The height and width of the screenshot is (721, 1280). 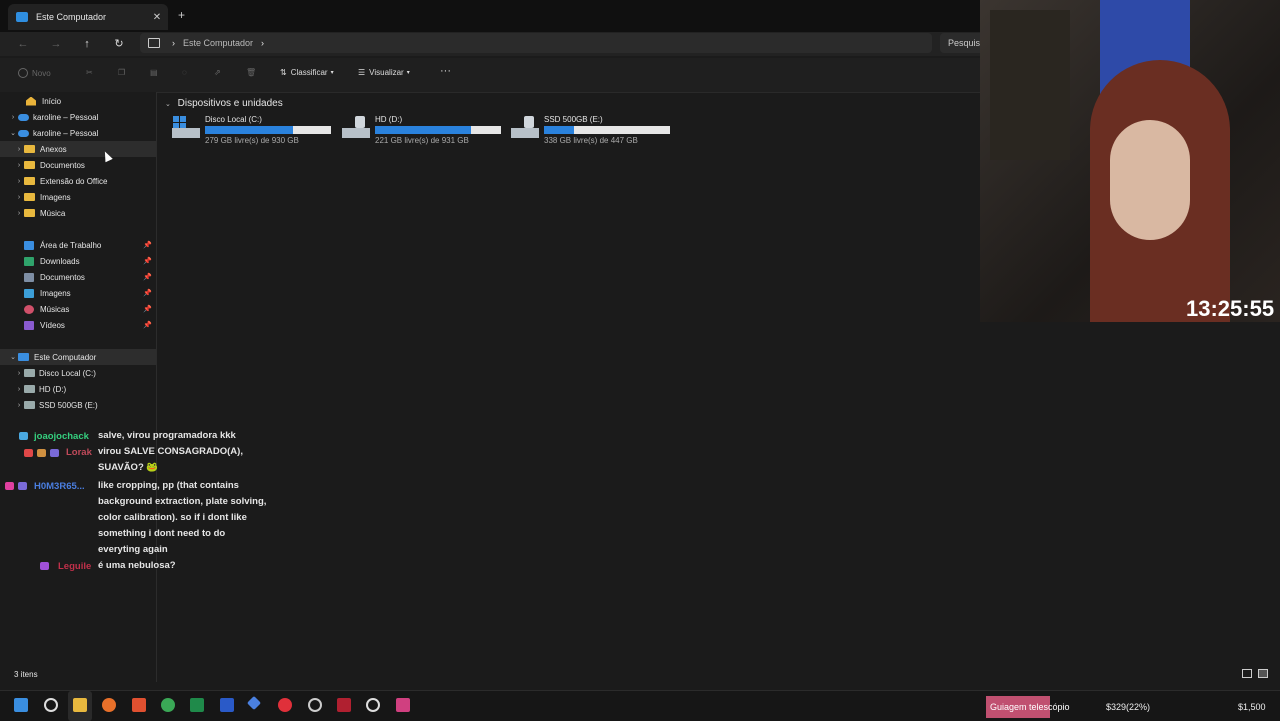 What do you see at coordinates (154, 72) in the screenshot?
I see `paste-icon: ▤` at bounding box center [154, 72].